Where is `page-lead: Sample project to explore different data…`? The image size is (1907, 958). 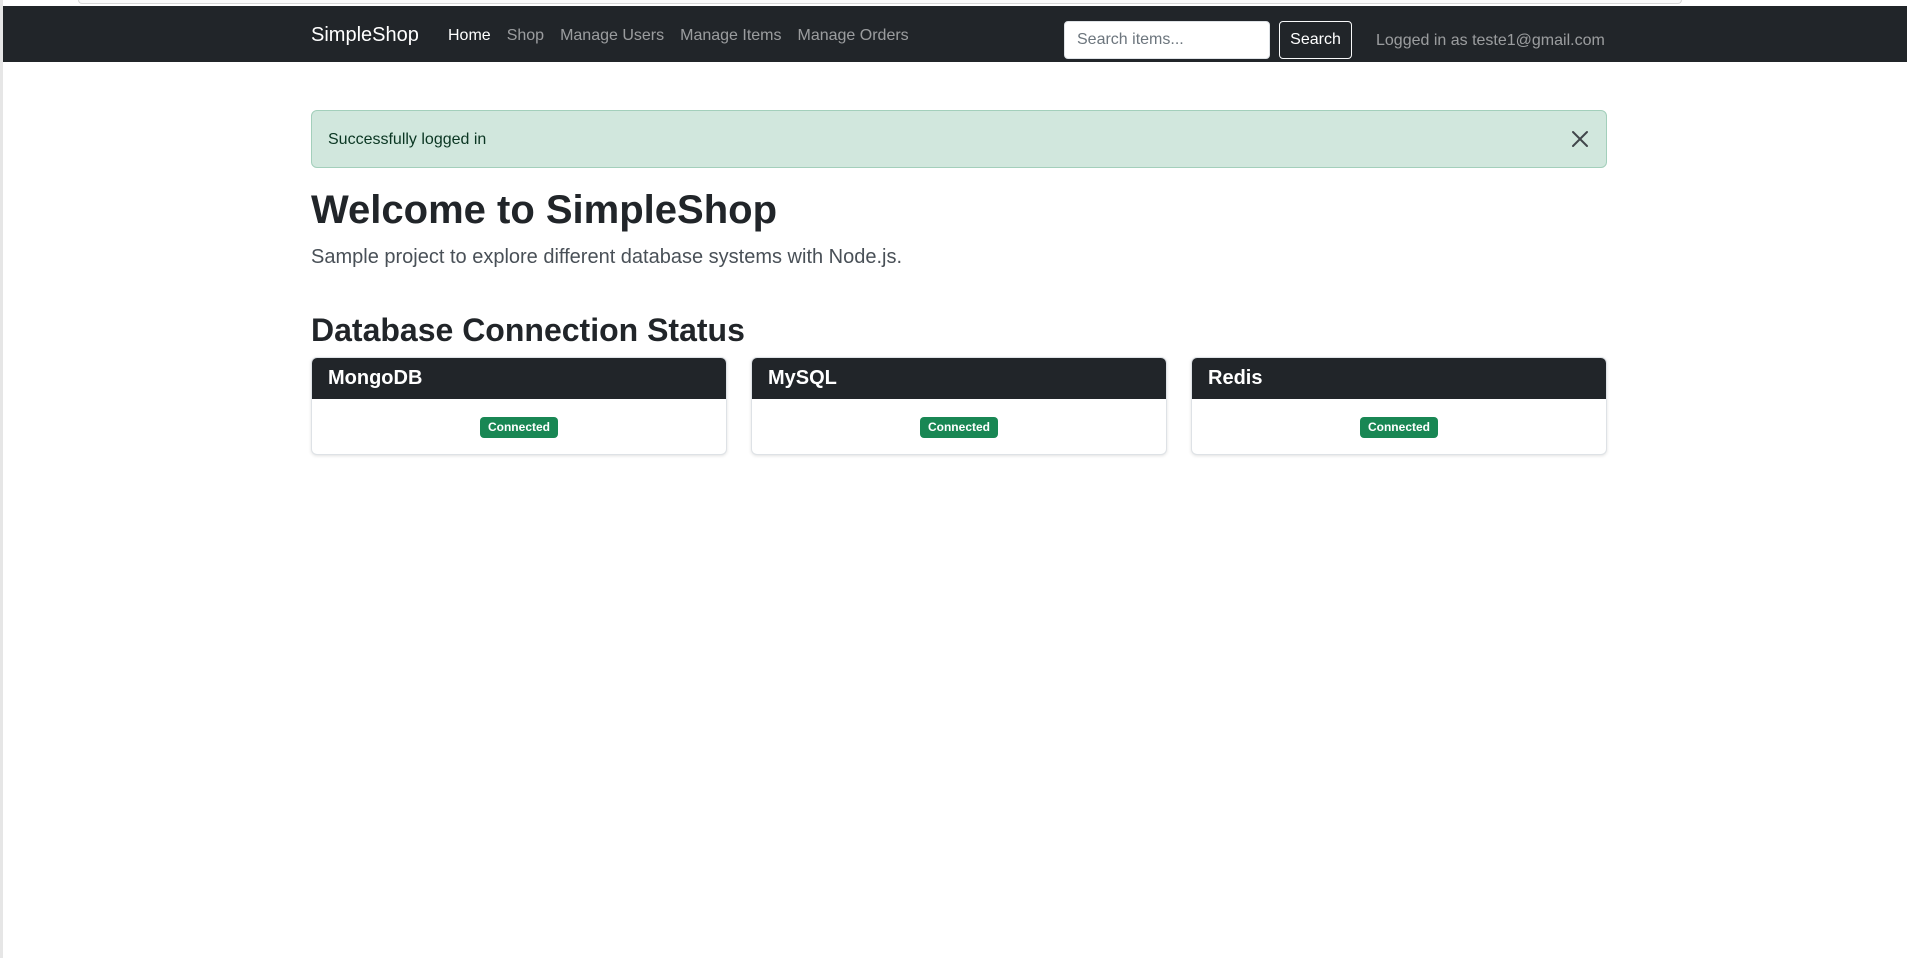 page-lead: Sample project to explore different data… is located at coordinates (607, 257).